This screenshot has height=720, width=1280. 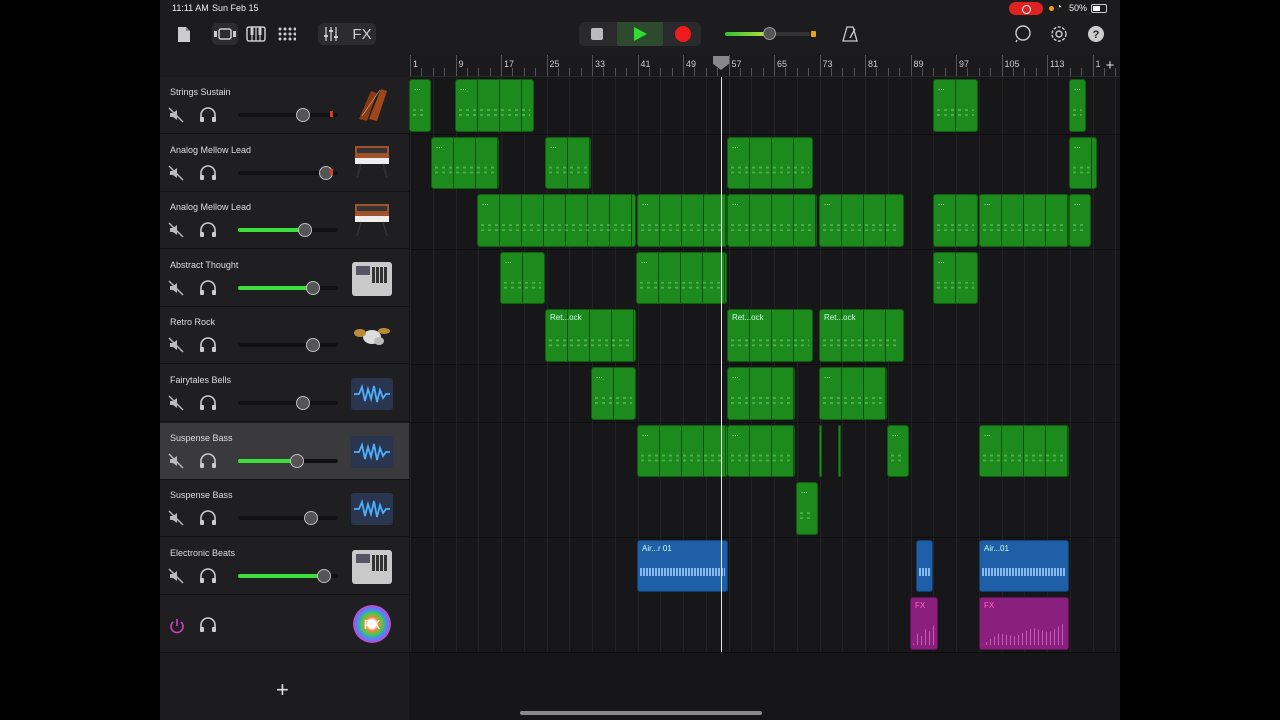 What do you see at coordinates (764, 509) in the screenshot?
I see `track-lane` at bounding box center [764, 509].